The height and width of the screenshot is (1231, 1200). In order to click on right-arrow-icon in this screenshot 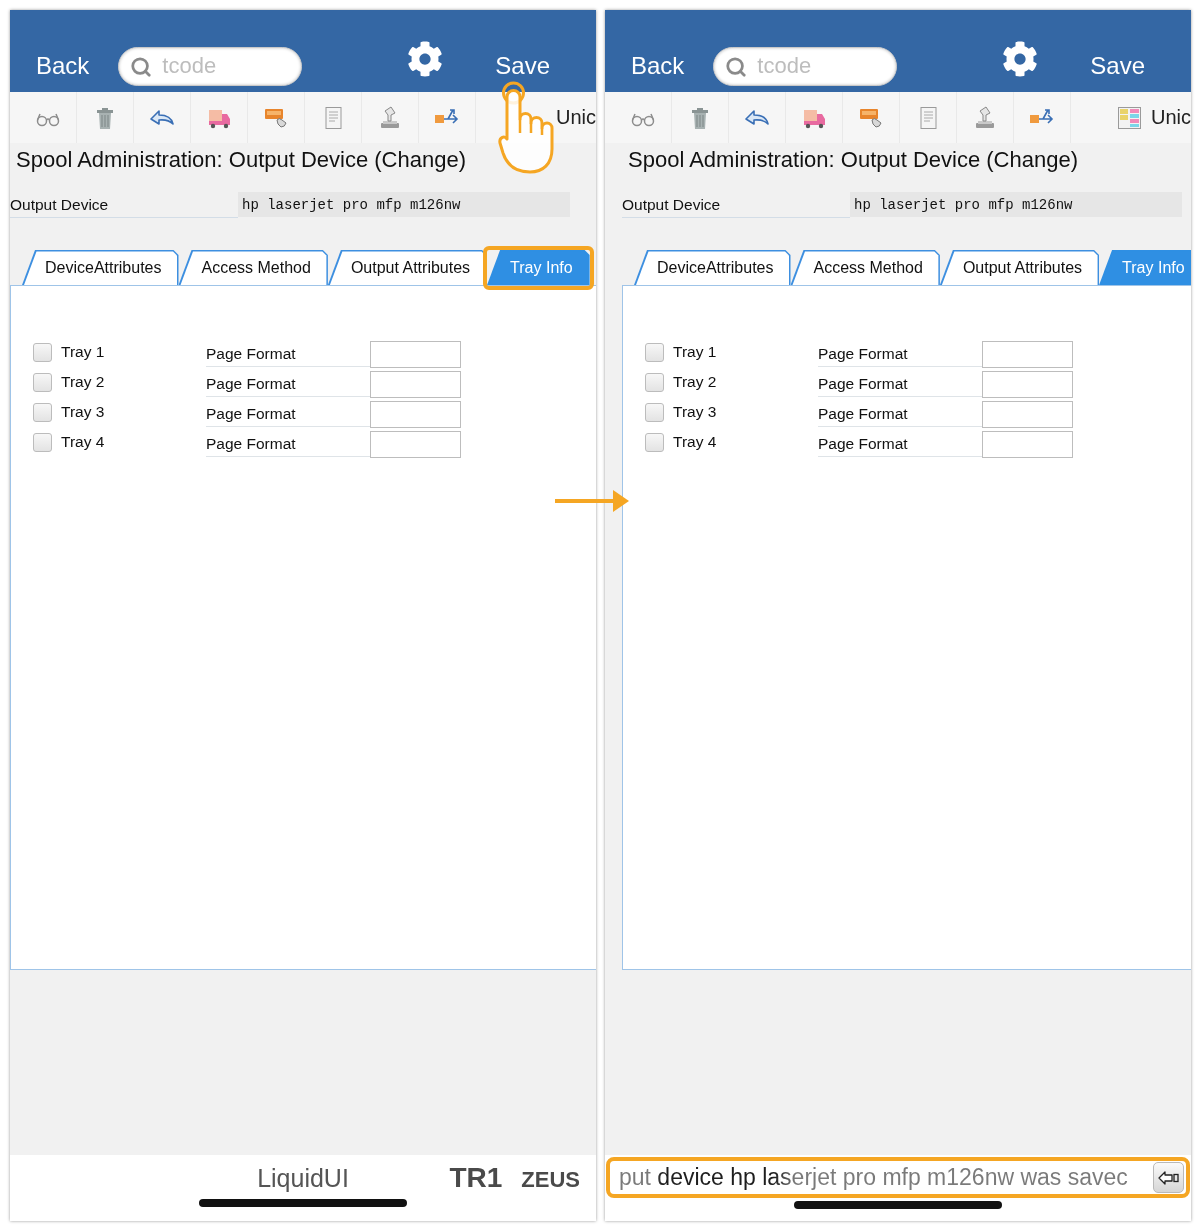, I will do `click(592, 501)`.